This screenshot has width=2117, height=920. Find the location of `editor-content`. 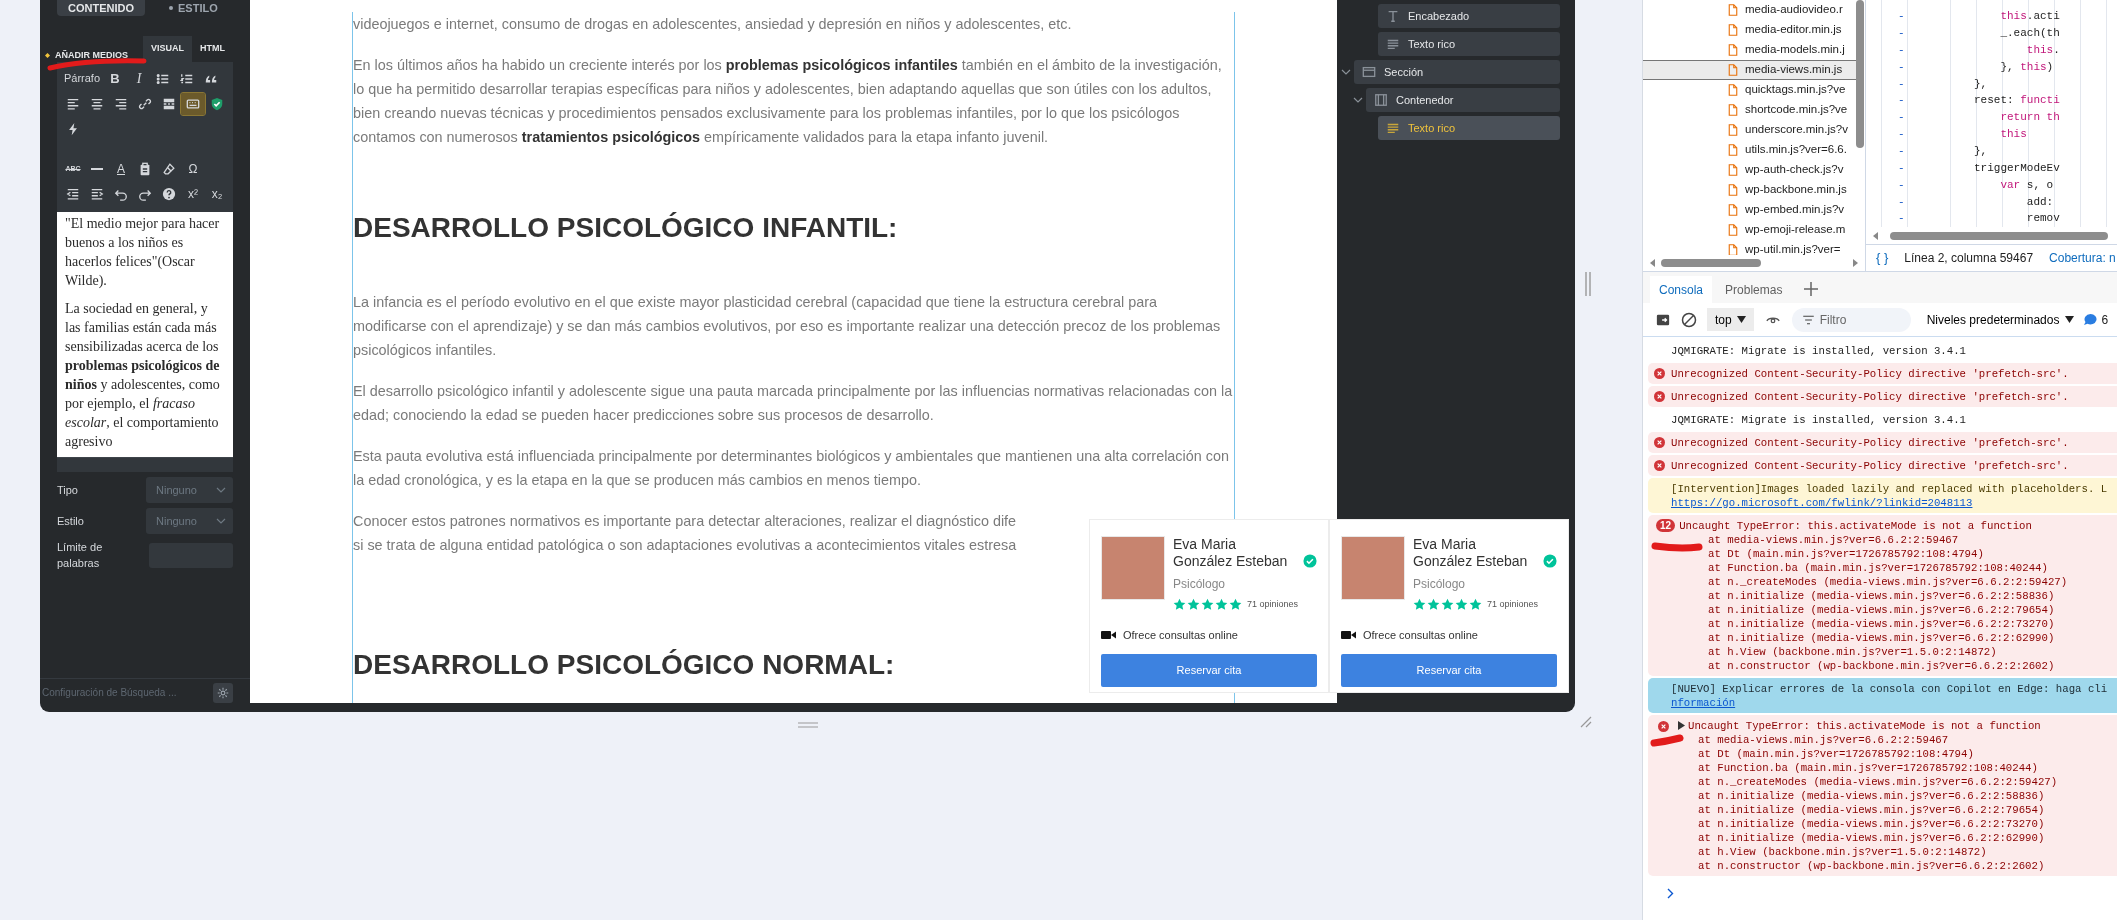

editor-content is located at coordinates (145, 334).